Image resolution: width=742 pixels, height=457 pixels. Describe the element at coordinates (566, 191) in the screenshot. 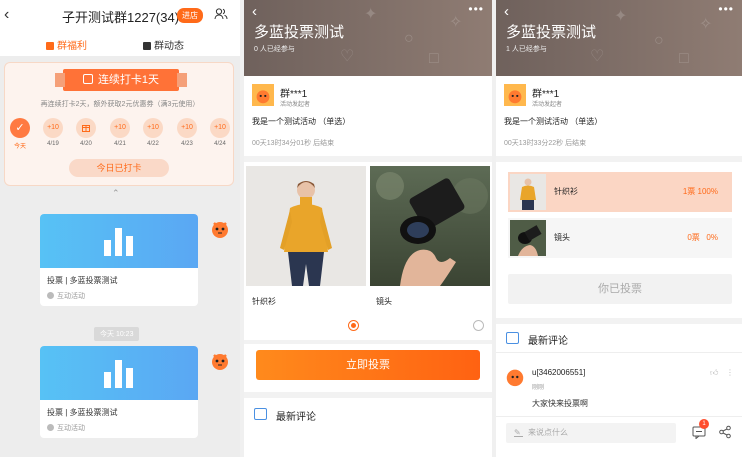

I see `result-label: 针织衫` at that location.